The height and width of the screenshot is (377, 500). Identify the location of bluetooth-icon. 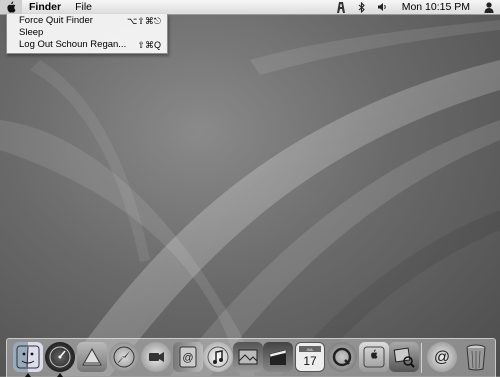
(361, 7).